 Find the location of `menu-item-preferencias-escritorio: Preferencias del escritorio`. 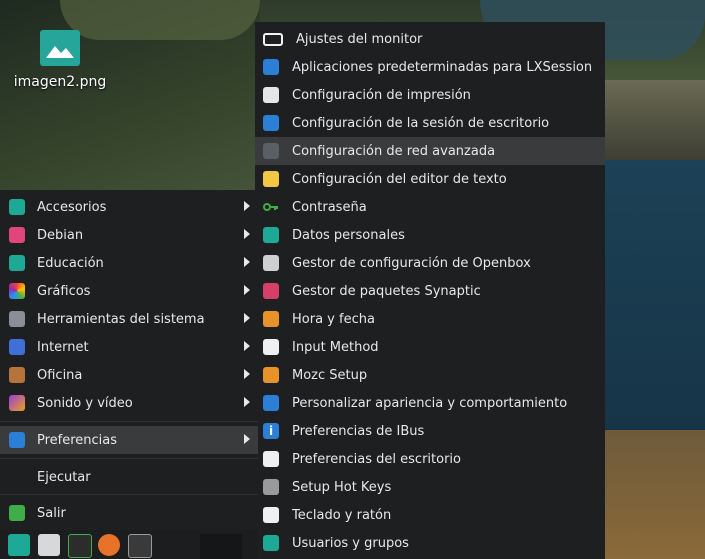

menu-item-preferencias-escritorio: Preferencias del escritorio is located at coordinates (430, 459).